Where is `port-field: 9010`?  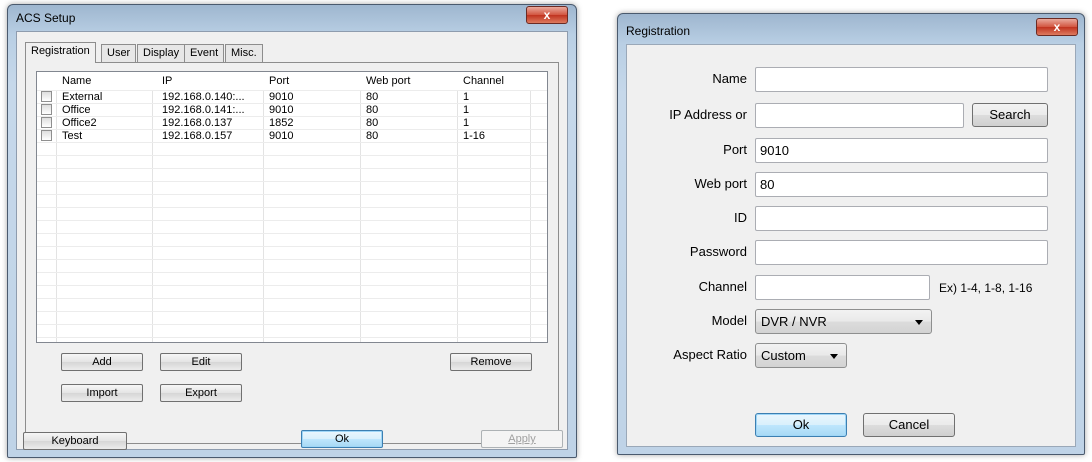 port-field: 9010 is located at coordinates (901, 150).